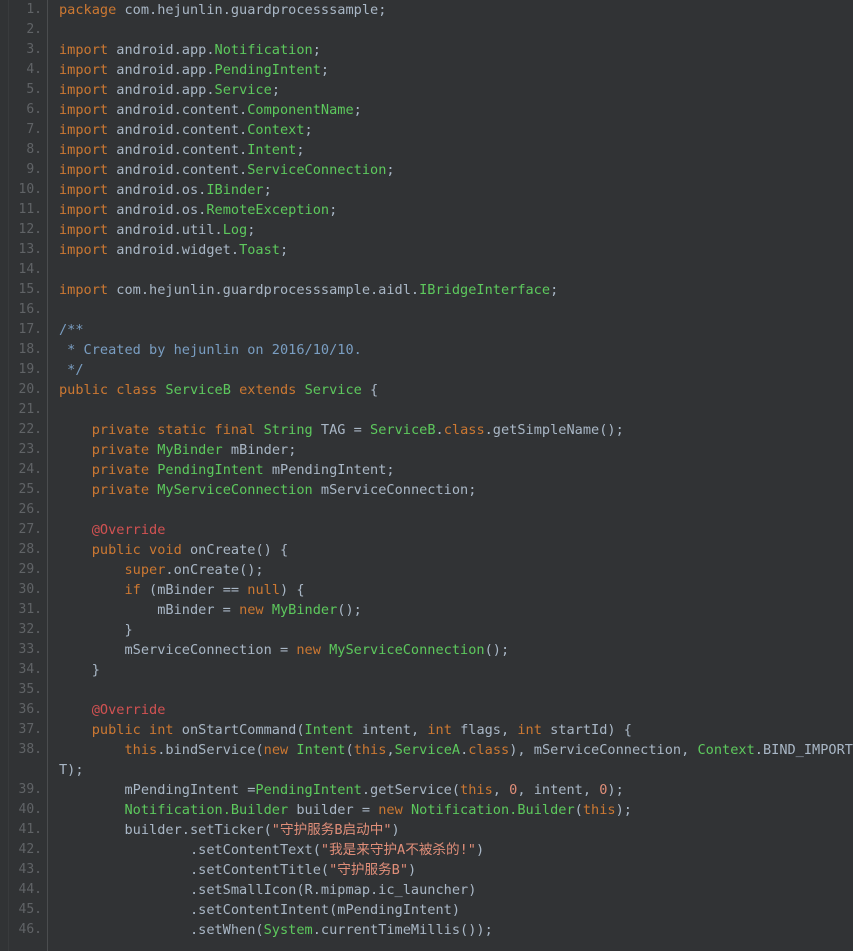  What do you see at coordinates (28, 630) in the screenshot?
I see `line-number: 32.` at bounding box center [28, 630].